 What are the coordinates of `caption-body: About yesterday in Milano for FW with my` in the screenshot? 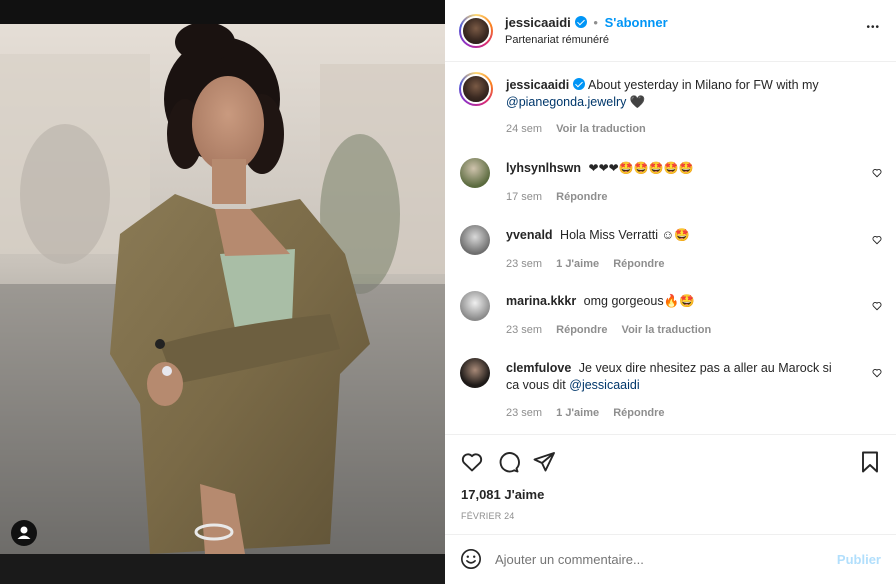 It's located at (703, 85).